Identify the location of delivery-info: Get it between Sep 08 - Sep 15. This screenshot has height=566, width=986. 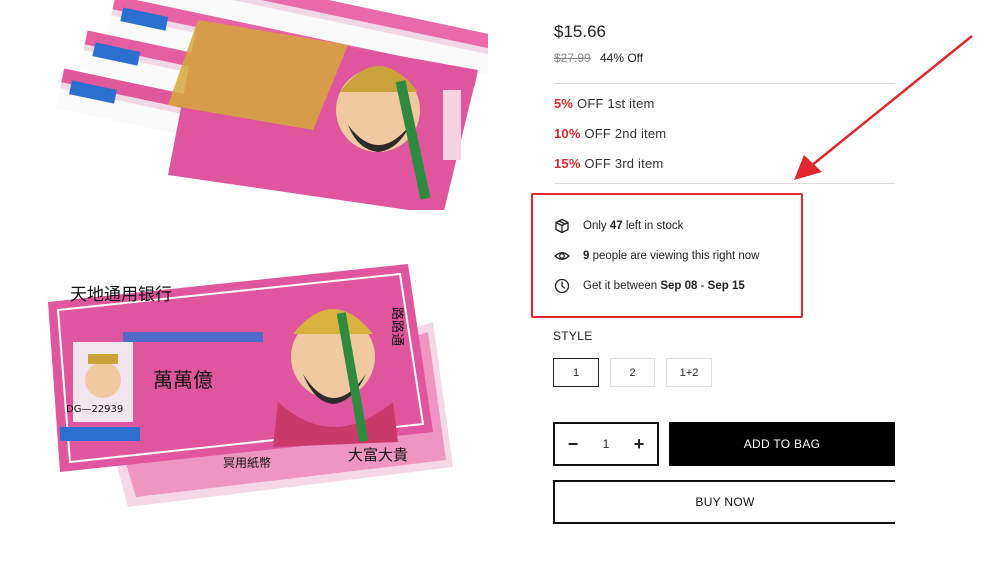
(649, 286).